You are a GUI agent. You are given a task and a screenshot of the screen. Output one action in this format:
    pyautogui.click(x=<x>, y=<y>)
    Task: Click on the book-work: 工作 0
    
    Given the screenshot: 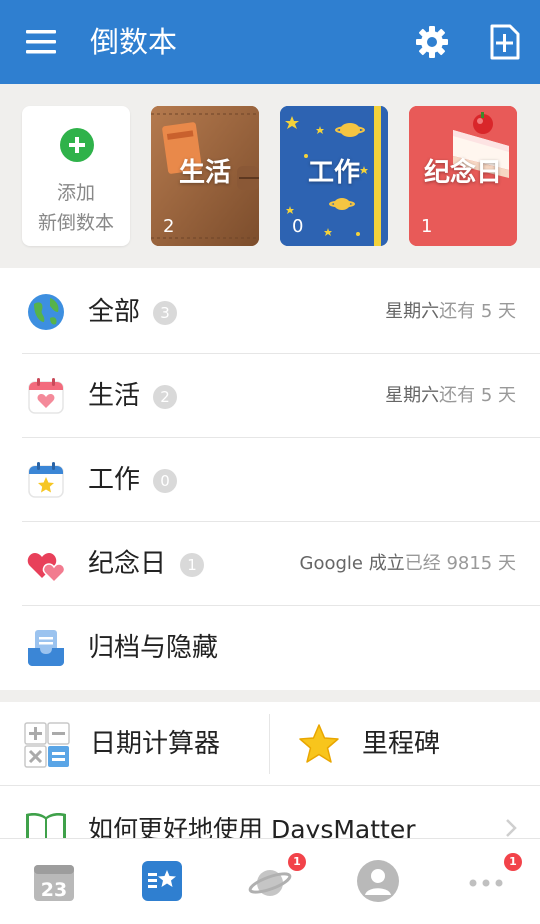 What is the action you would take?
    pyautogui.click(x=334, y=176)
    